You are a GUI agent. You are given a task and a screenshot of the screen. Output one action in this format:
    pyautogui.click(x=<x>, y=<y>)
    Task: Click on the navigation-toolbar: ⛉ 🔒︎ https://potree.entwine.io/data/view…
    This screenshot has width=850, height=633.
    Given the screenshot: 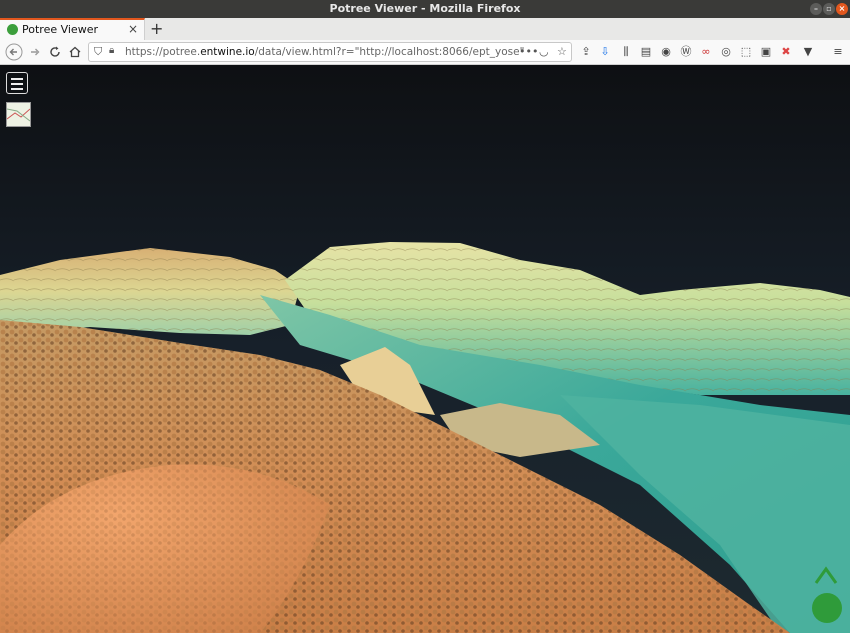 What is the action you would take?
    pyautogui.click(x=425, y=52)
    